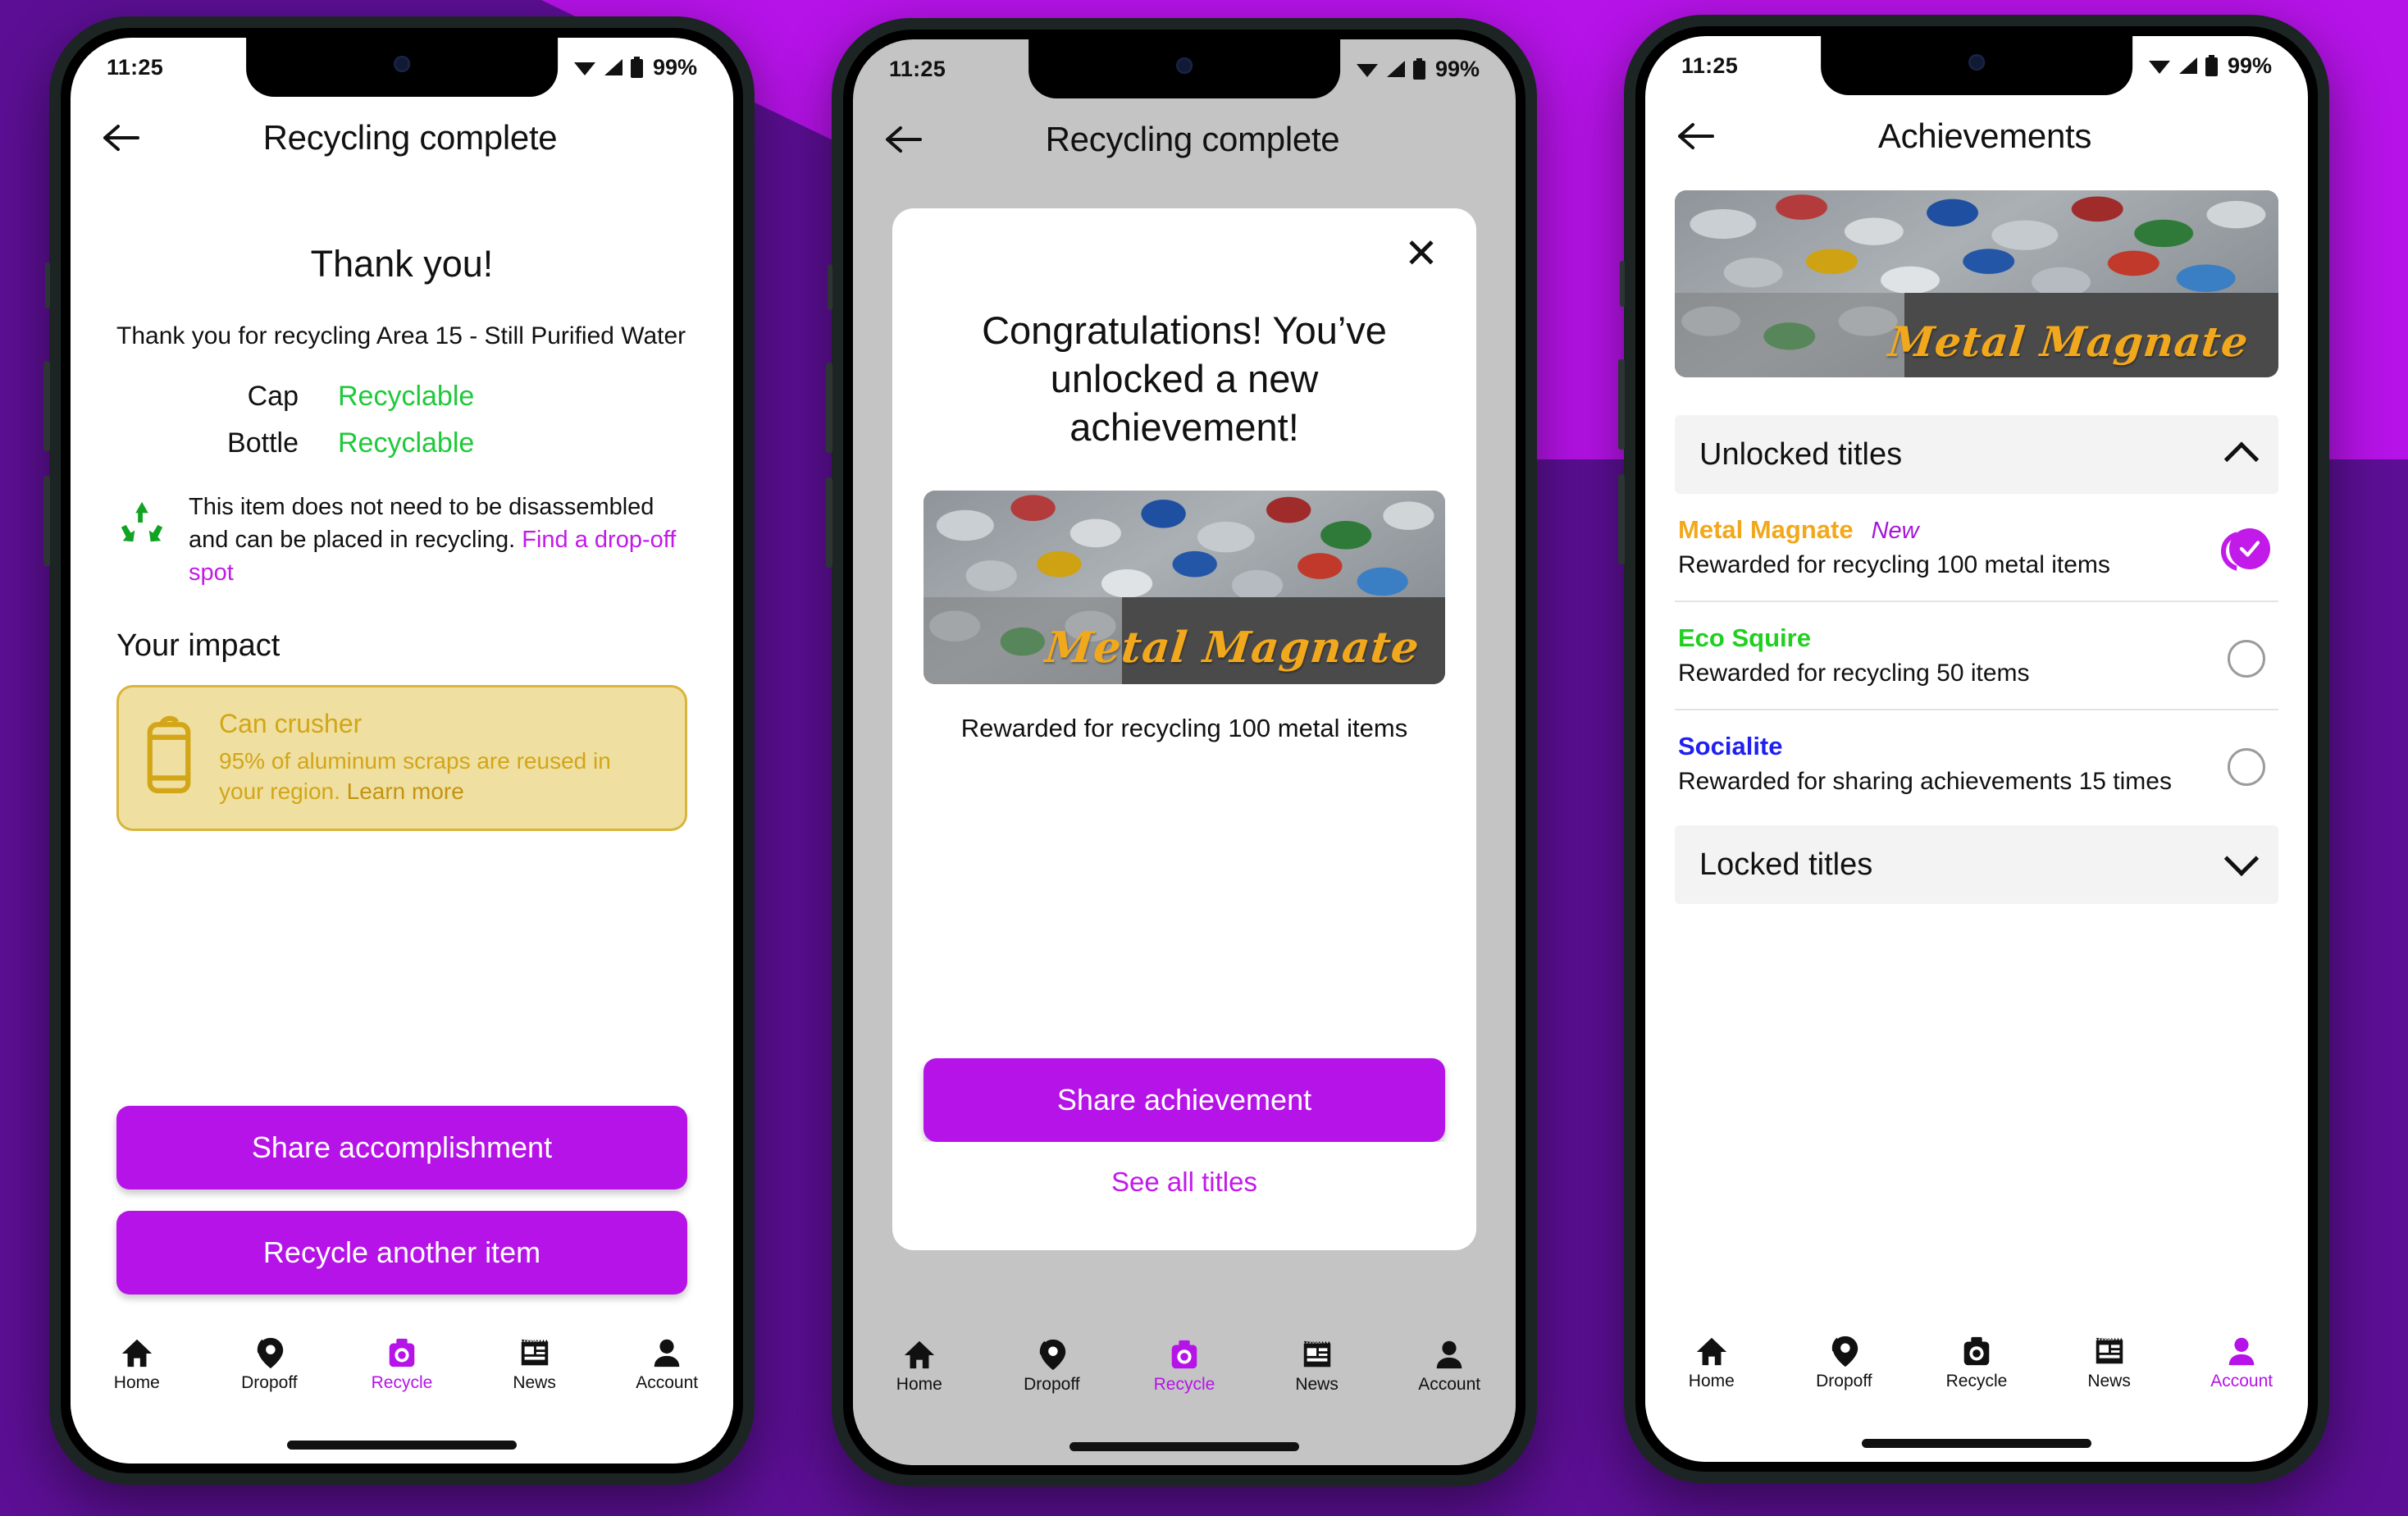 This screenshot has width=2408, height=1516. Describe the element at coordinates (1744, 637) in the screenshot. I see `achievement-title: Eco Squire` at that location.